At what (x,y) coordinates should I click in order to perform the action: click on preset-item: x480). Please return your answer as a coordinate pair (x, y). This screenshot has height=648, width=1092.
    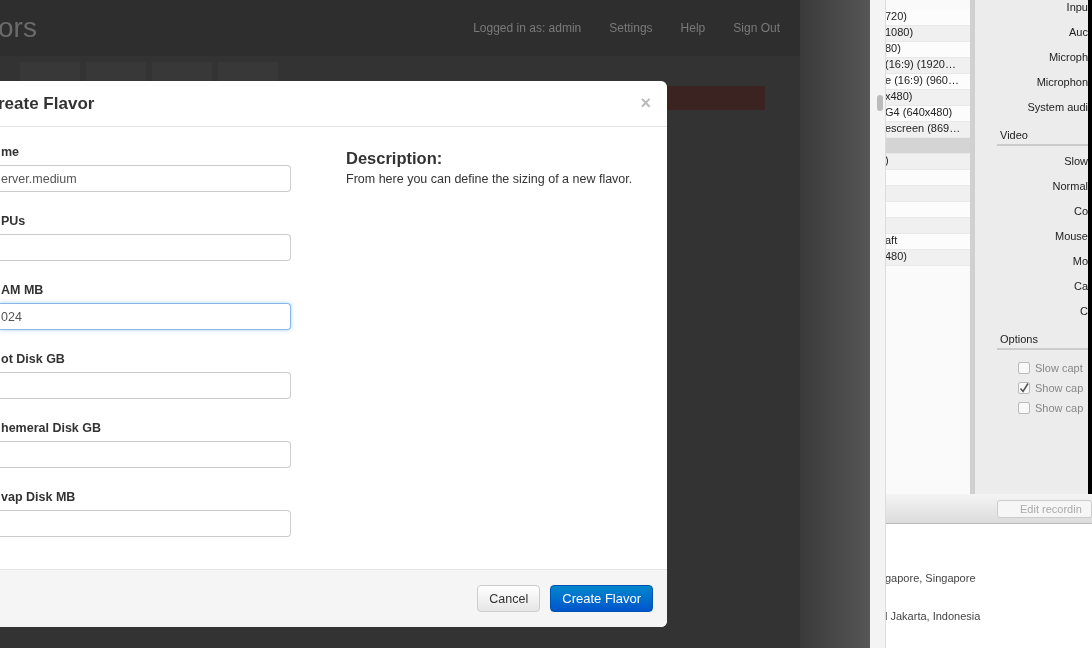
    Looking at the image, I should click on (927, 98).